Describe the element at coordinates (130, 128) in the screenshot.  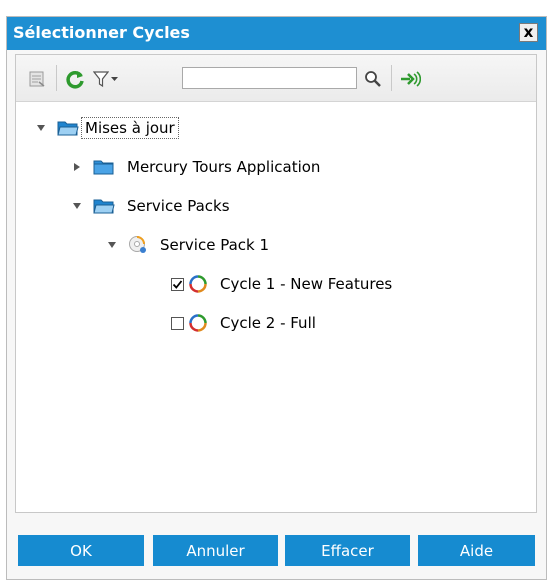
I see `tree-node-label: Mises à jour` at that location.